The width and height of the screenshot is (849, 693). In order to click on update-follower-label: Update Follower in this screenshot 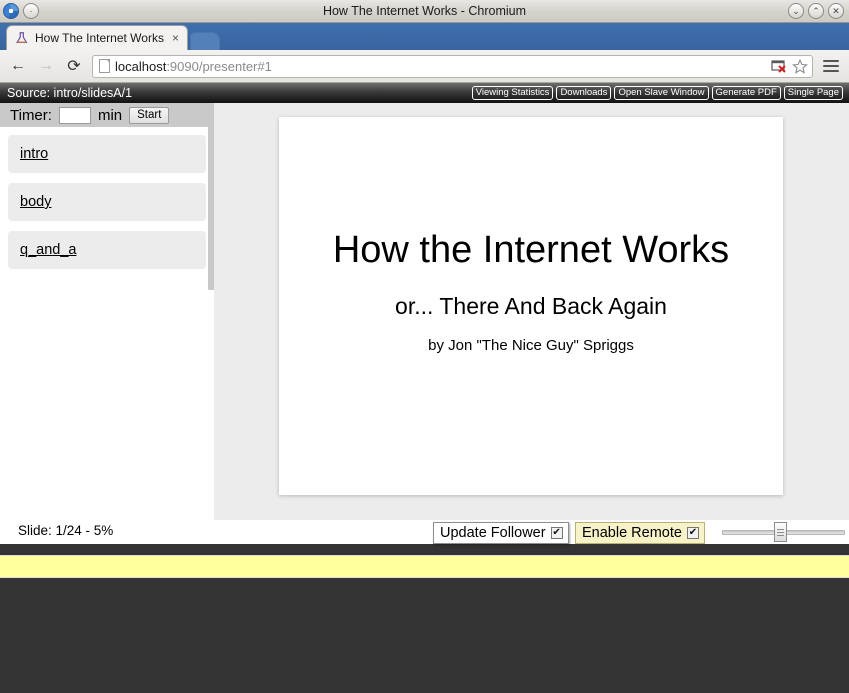, I will do `click(493, 533)`.